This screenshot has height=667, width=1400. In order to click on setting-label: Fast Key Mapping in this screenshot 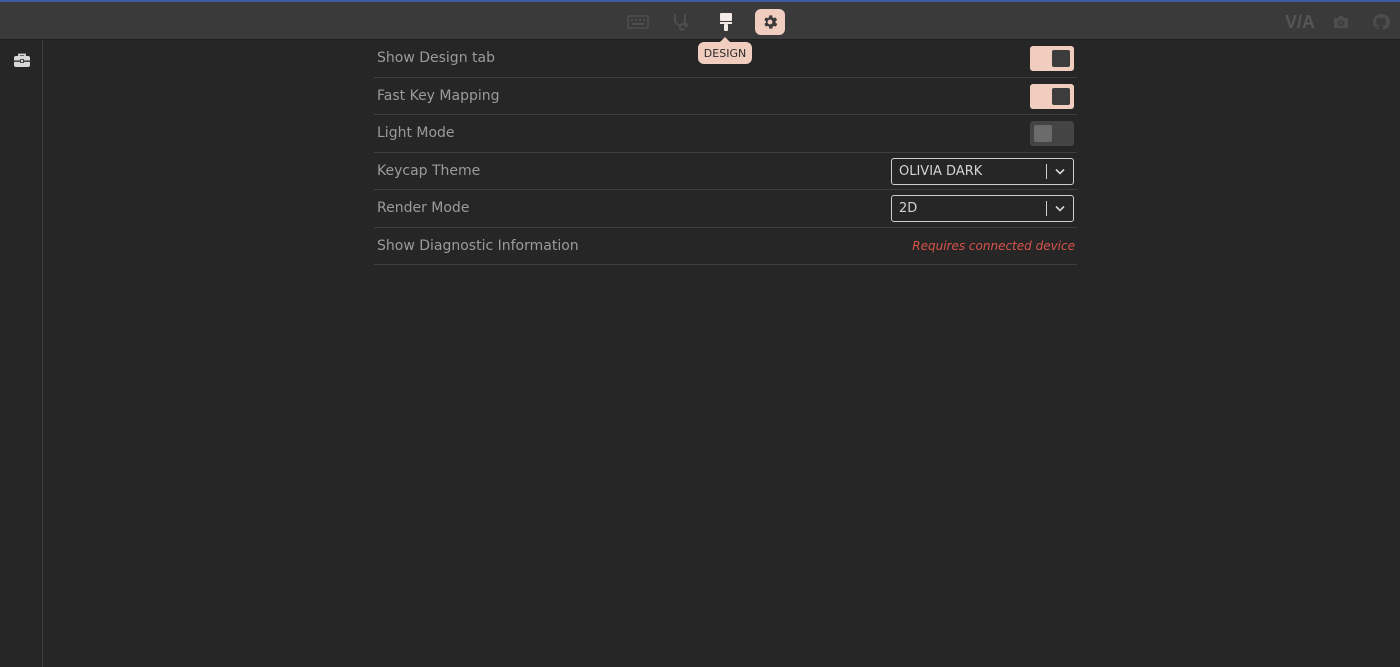, I will do `click(438, 95)`.